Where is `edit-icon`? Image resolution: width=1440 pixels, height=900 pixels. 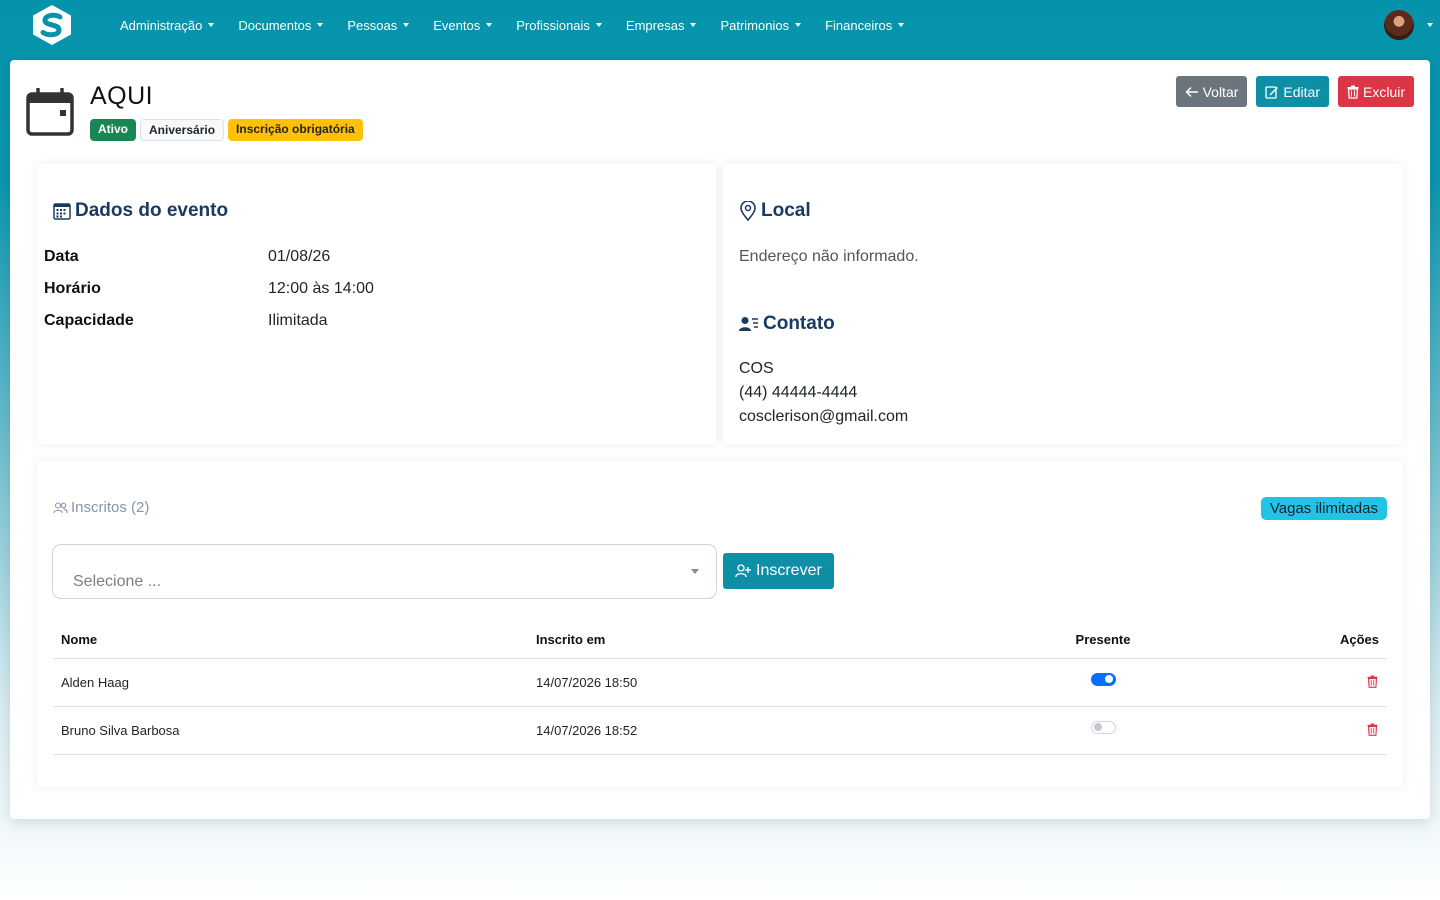
edit-icon is located at coordinates (1272, 92).